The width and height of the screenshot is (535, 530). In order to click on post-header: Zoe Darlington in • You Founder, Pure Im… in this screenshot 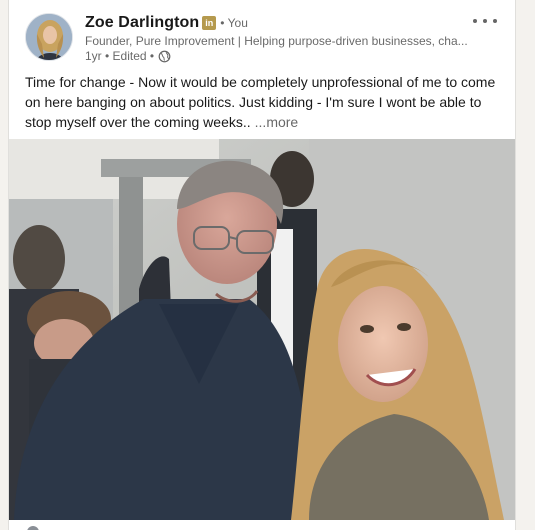, I will do `click(262, 34)`.